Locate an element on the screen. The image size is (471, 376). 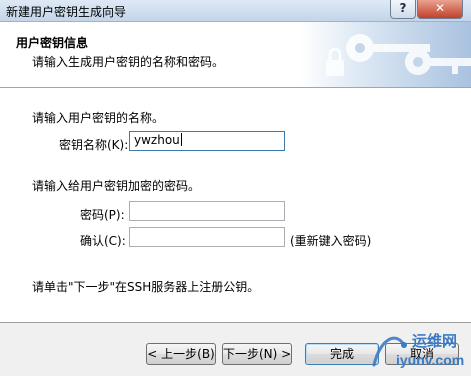
next-button: 下一步(N) > is located at coordinates (257, 354).